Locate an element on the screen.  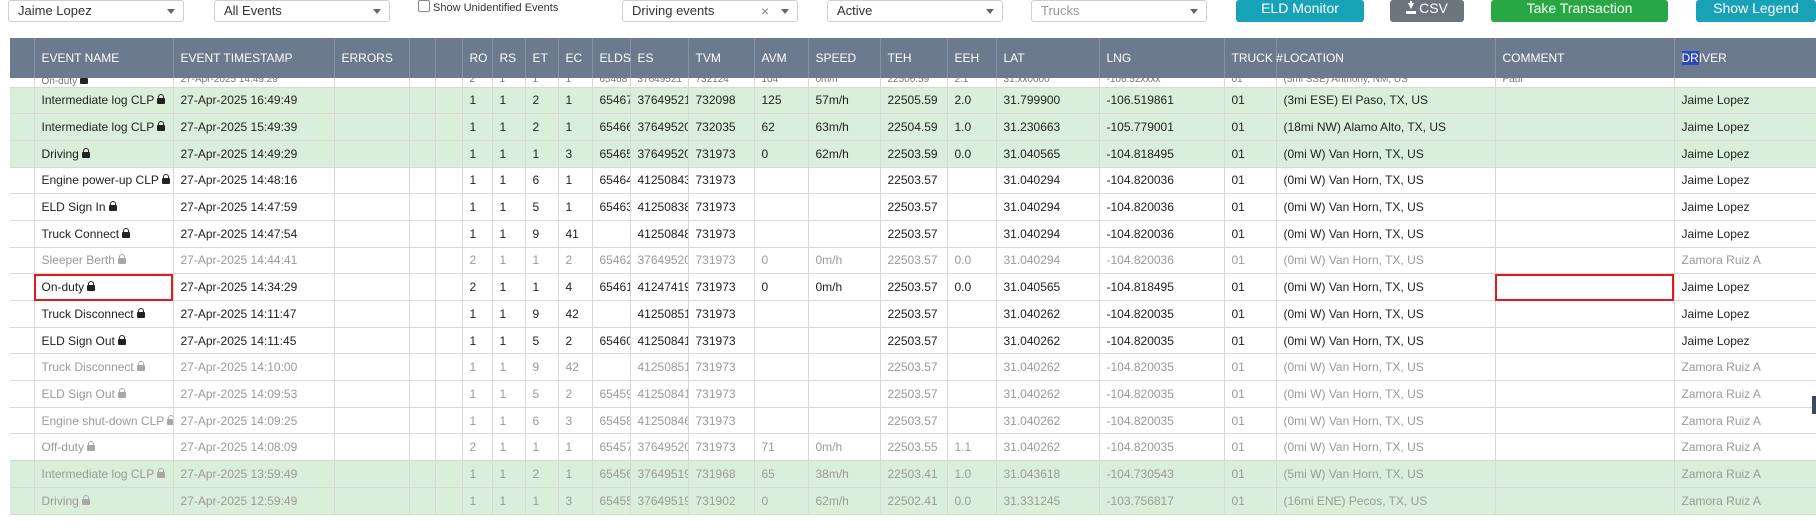
show-unidentified-checkbox: Show Unidentified Events is located at coordinates (488, 7).